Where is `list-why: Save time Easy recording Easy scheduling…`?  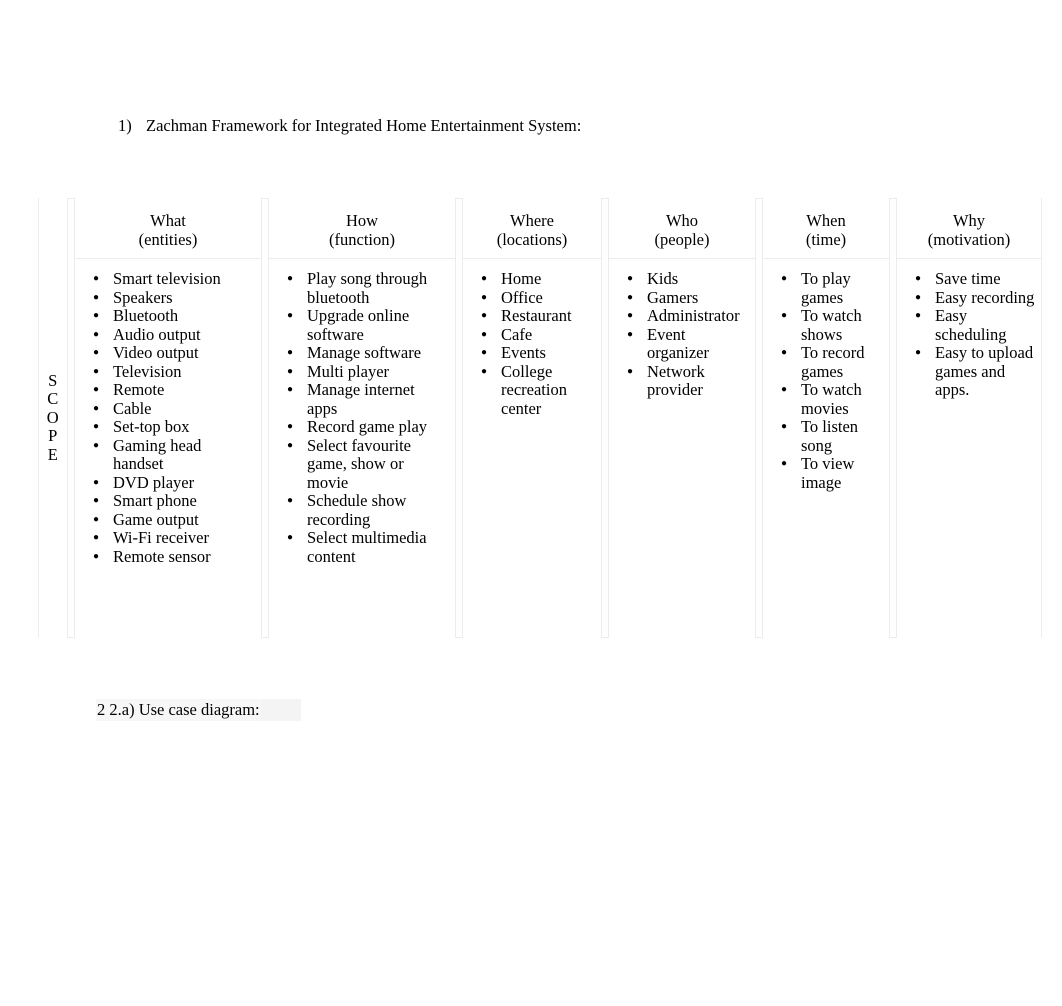 list-why: Save time Easy recording Easy scheduling… is located at coordinates (969, 334).